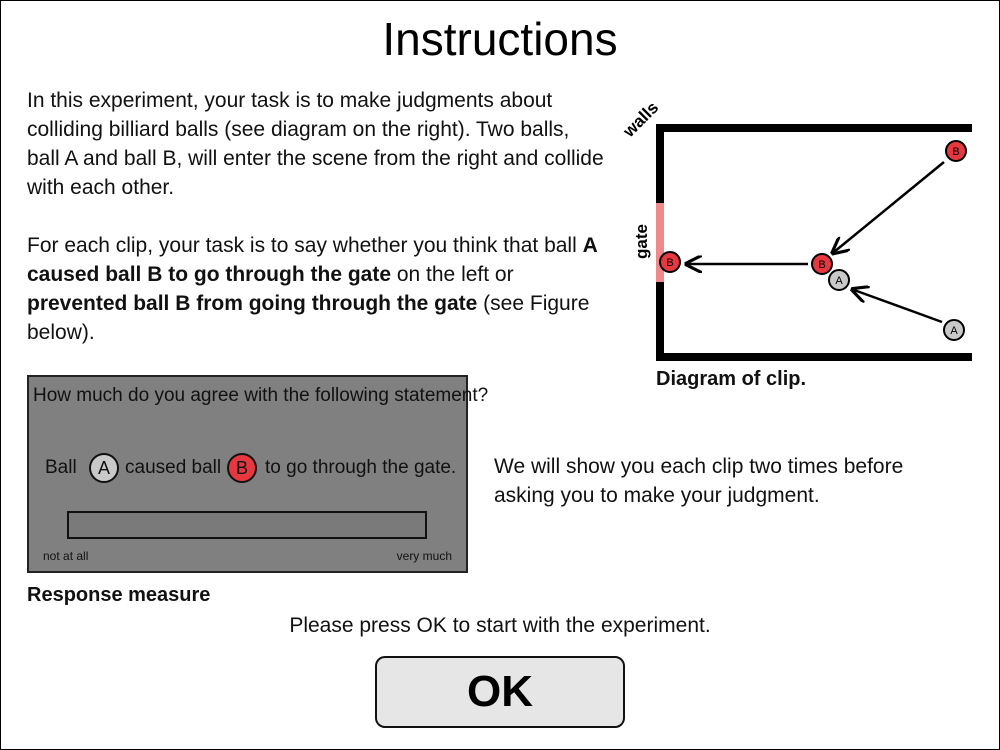 Image resolution: width=1000 pixels, height=750 pixels. Describe the element at coordinates (898, 307) in the screenshot. I see `arrow-a-incoming` at that location.